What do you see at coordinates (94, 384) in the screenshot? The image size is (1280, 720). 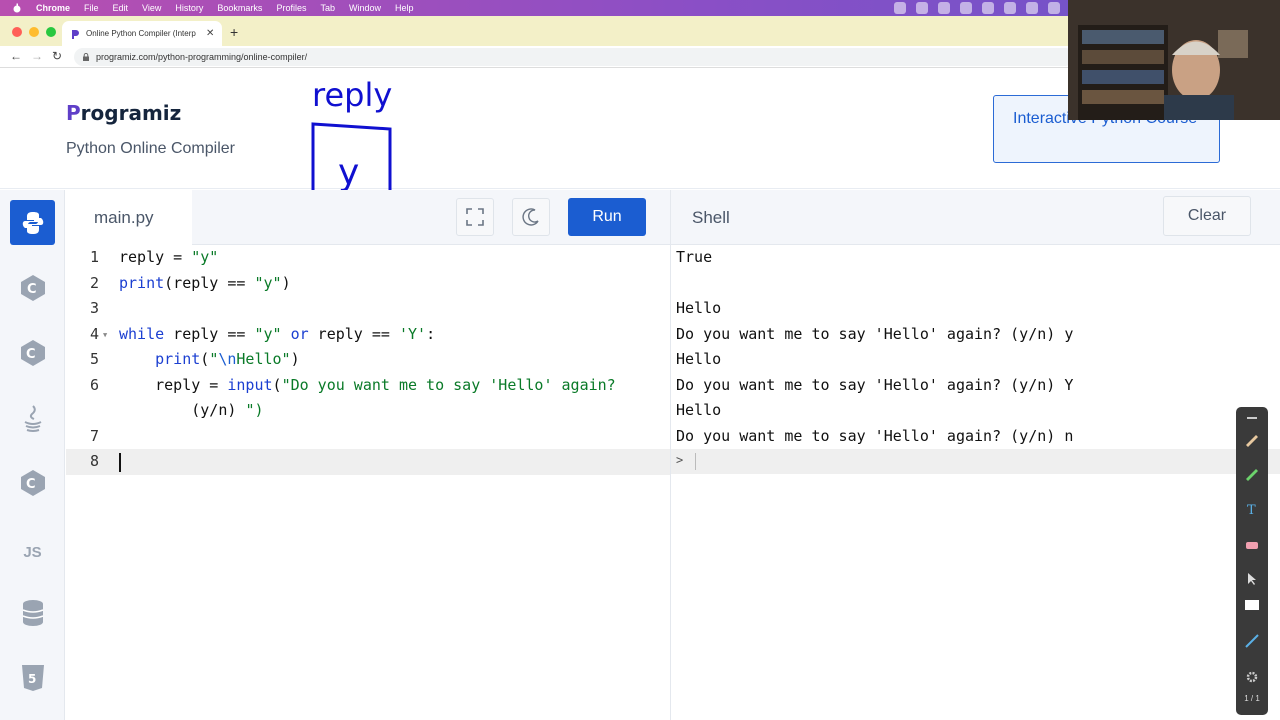 I see `line-number: 6` at bounding box center [94, 384].